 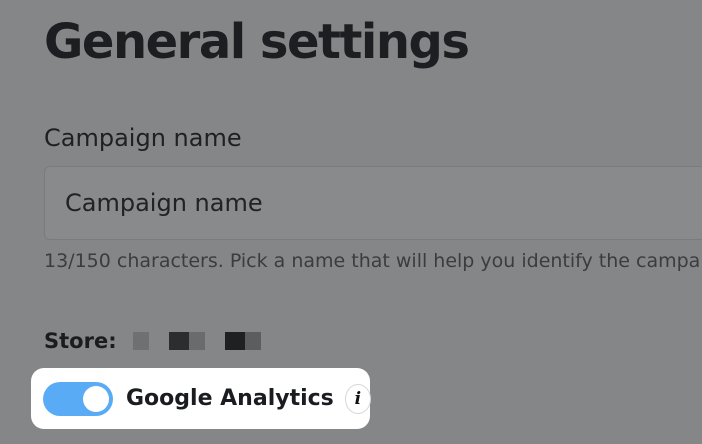 I want to click on info-icon: i, so click(x=357, y=398).